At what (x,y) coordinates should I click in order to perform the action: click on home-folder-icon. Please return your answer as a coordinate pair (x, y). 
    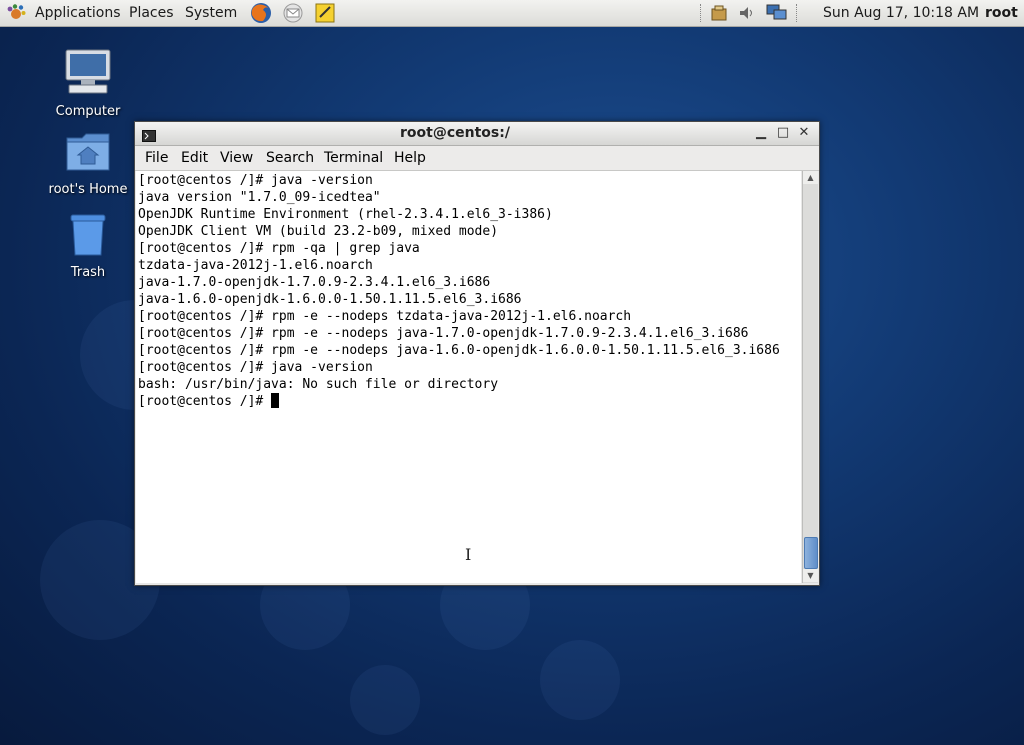
    Looking at the image, I should click on (88, 152).